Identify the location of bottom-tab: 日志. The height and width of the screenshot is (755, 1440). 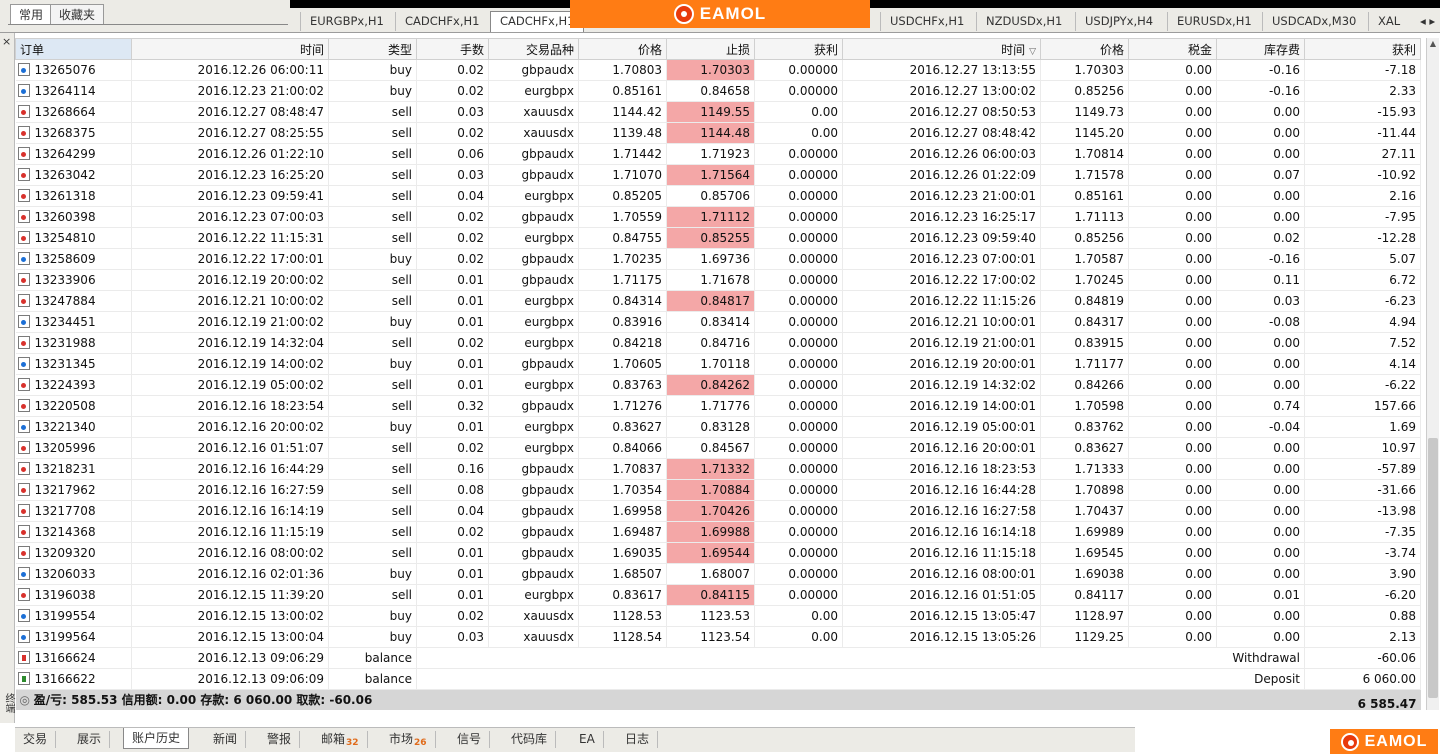
(638, 739).